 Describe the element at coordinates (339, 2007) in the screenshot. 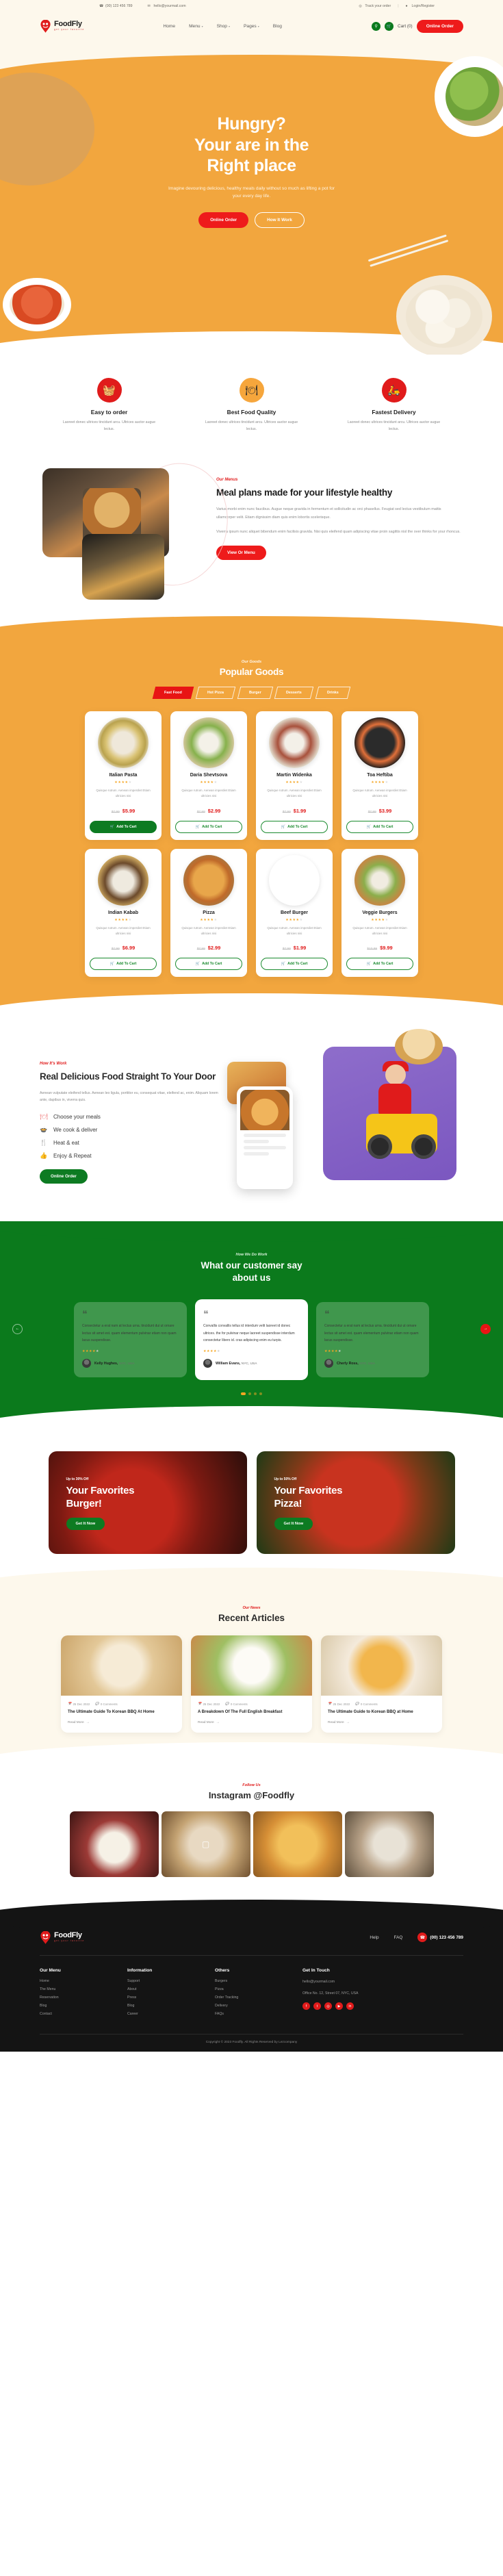

I see `youtube-icon: ▶` at that location.